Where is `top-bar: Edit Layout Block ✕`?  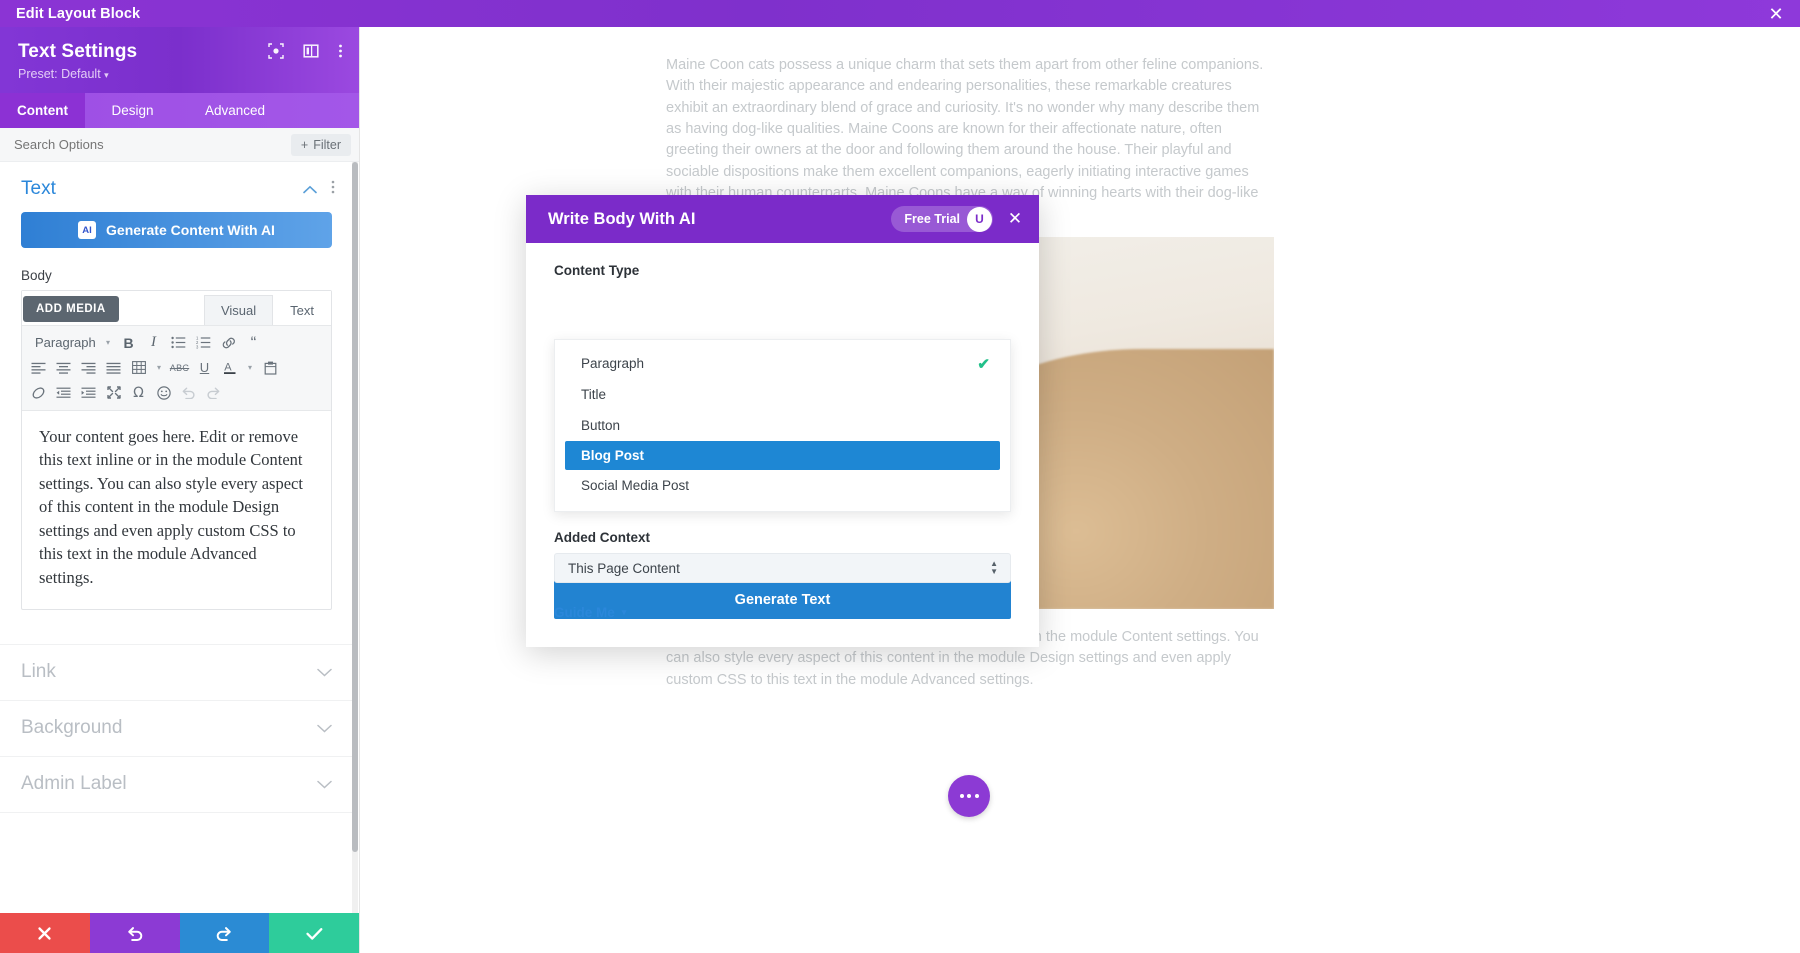
top-bar: Edit Layout Block ✕ is located at coordinates (900, 13).